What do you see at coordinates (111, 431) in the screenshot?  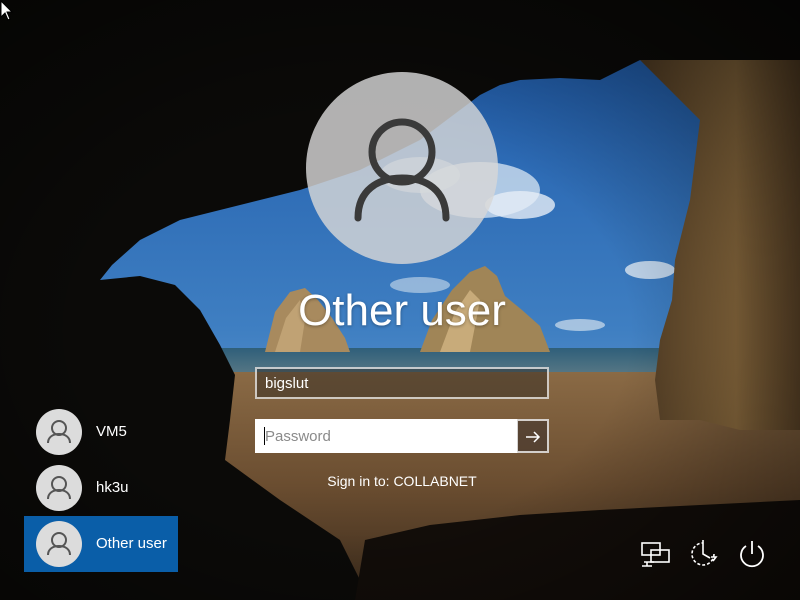 I see `user-list-label: VM5` at bounding box center [111, 431].